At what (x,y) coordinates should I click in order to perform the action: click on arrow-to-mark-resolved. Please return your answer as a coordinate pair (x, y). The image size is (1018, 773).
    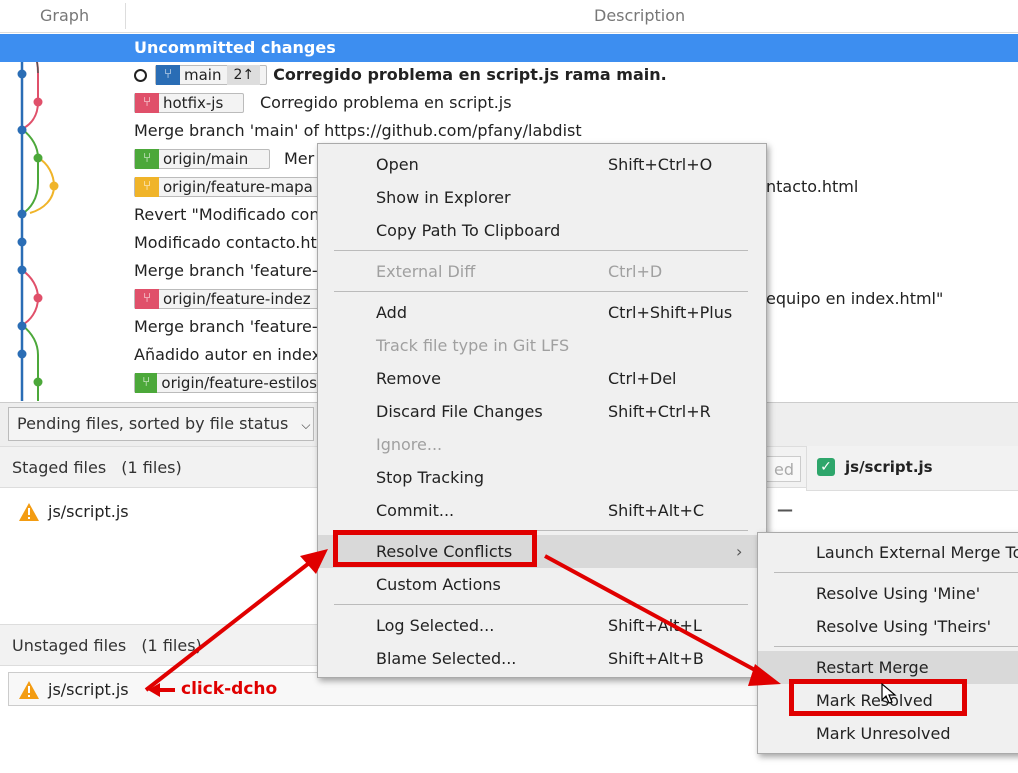
    Looking at the image, I should click on (655, 616).